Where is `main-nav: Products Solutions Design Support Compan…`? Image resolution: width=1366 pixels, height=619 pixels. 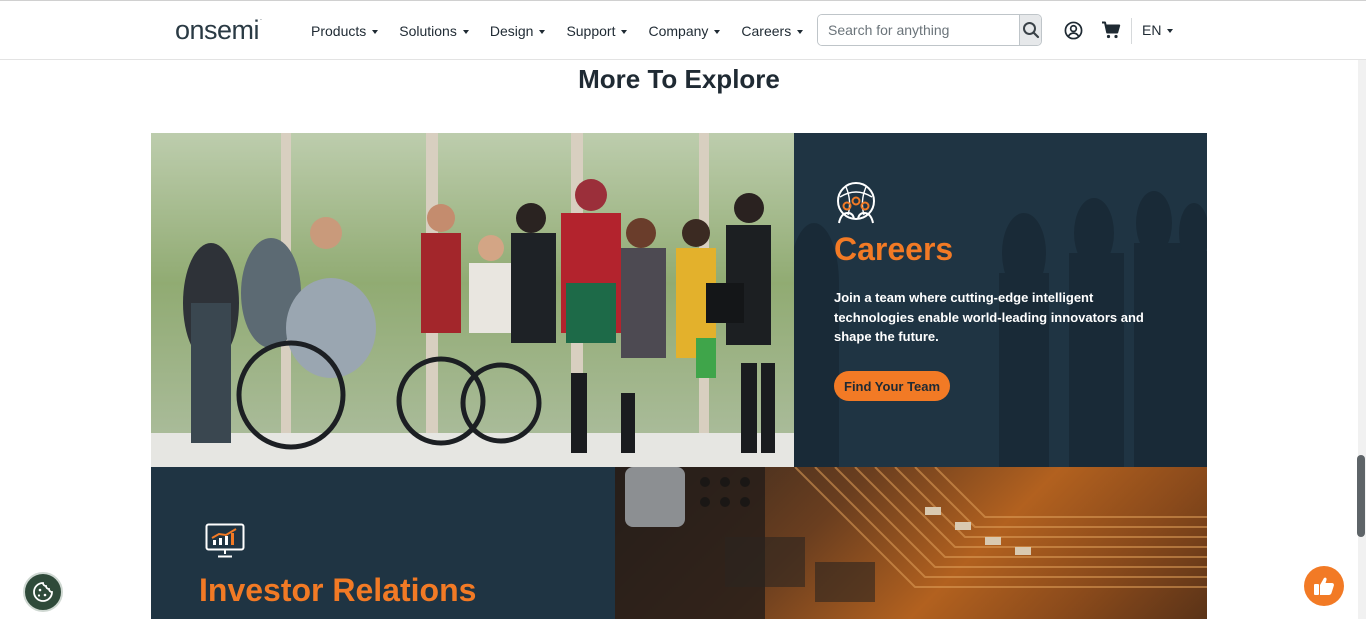
main-nav: Products Solutions Design Support Compan… is located at coordinates (567, 31).